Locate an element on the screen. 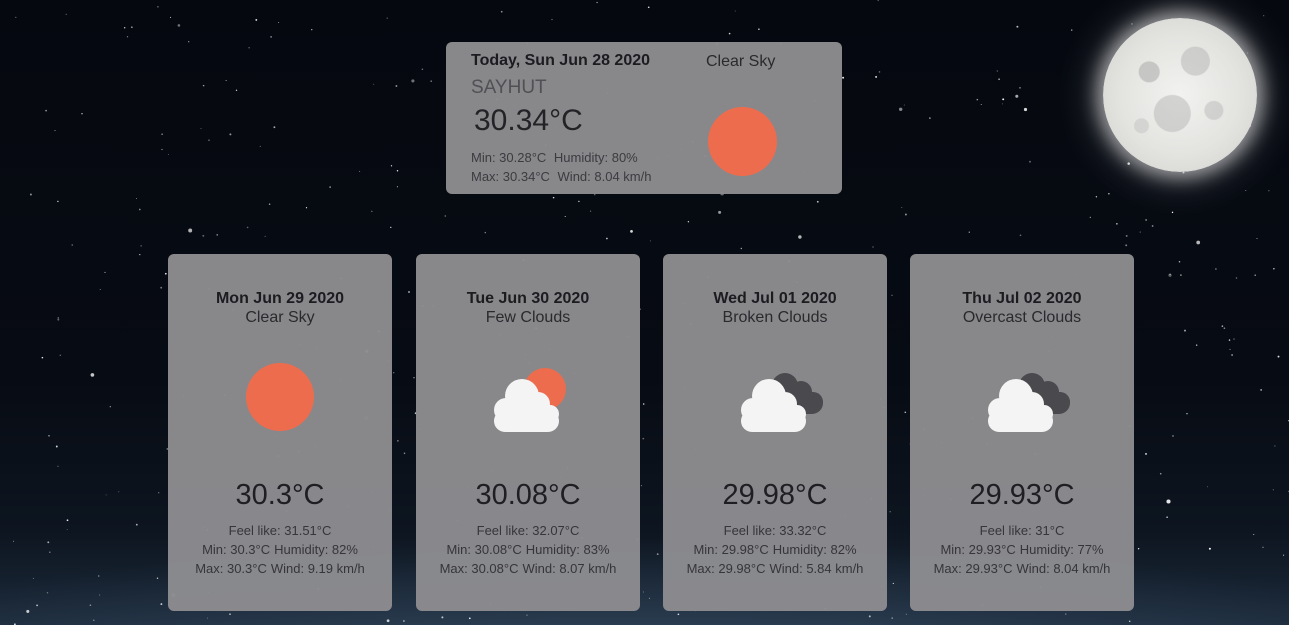 The height and width of the screenshot is (625, 1289). forecast-max: Max: 29.93°C is located at coordinates (973, 568).